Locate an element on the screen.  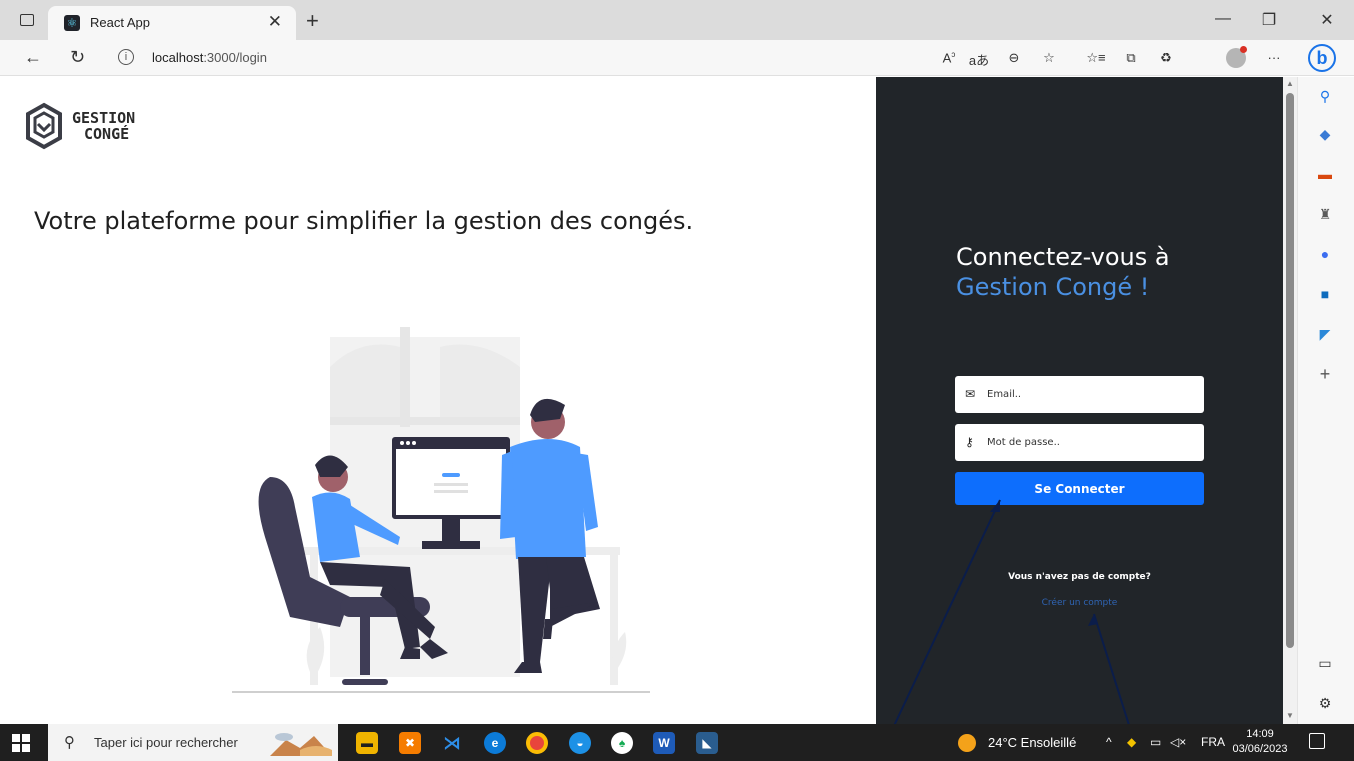
refresh-icon: ↻ is located at coordinates (77, 57).